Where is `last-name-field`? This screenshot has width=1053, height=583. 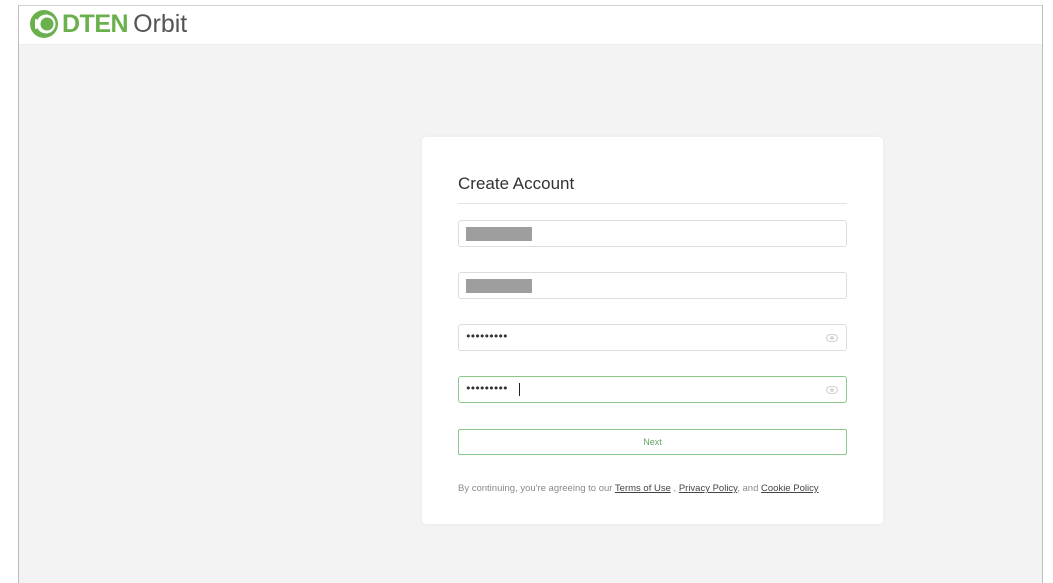 last-name-field is located at coordinates (652, 285).